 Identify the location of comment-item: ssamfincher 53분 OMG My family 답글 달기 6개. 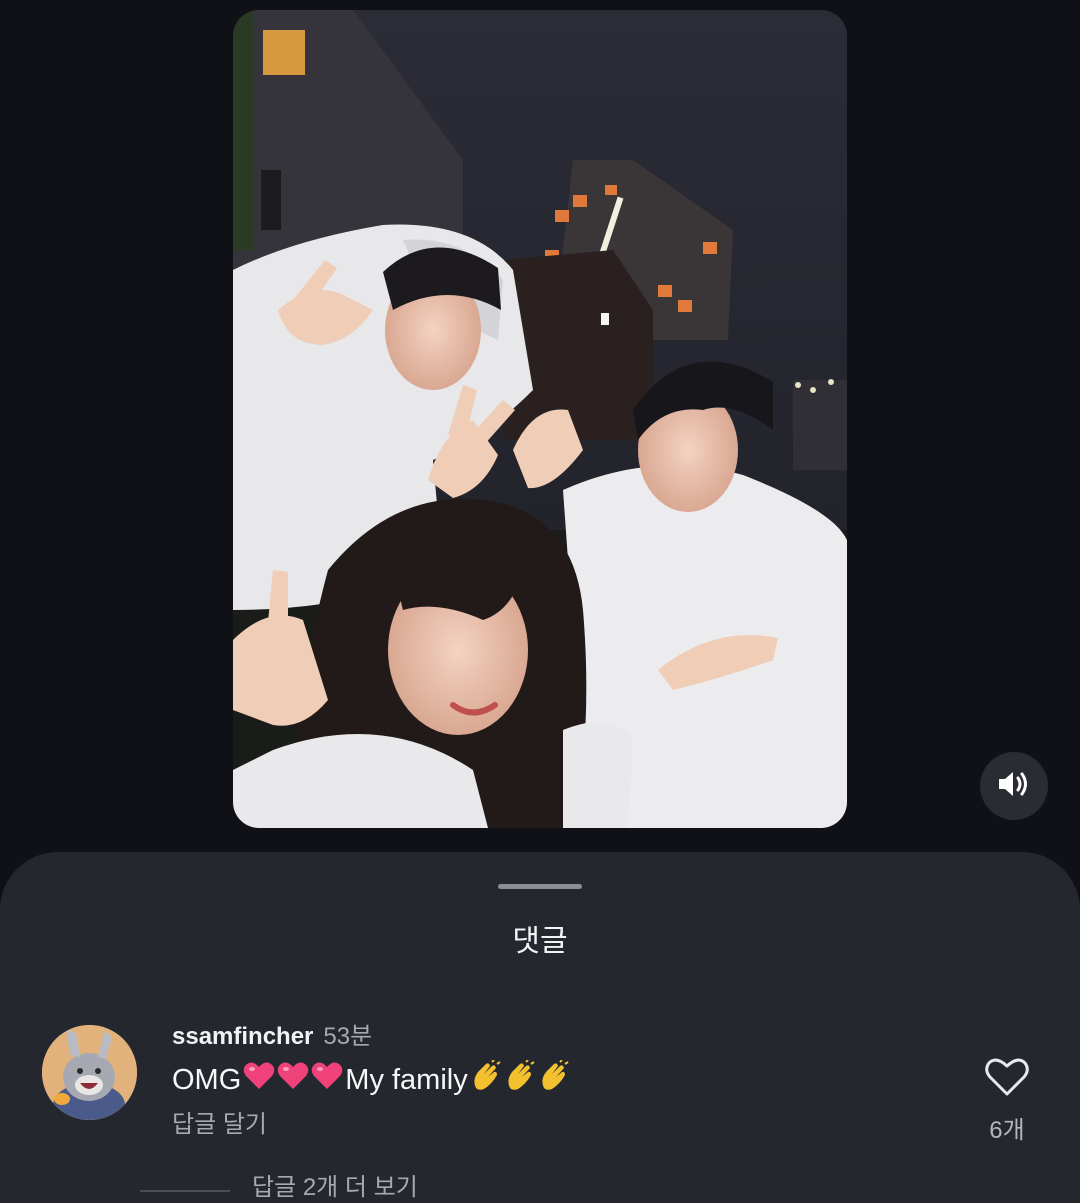
(540, 1078).